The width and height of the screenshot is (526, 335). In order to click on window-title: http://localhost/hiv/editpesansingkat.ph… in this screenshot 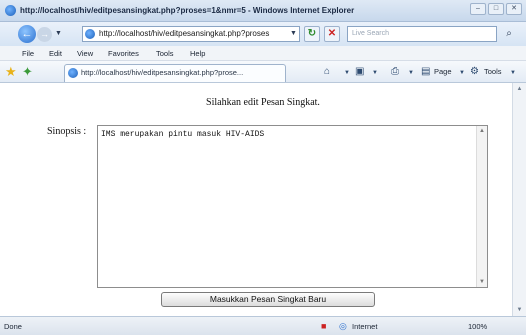, I will do `click(187, 10)`.